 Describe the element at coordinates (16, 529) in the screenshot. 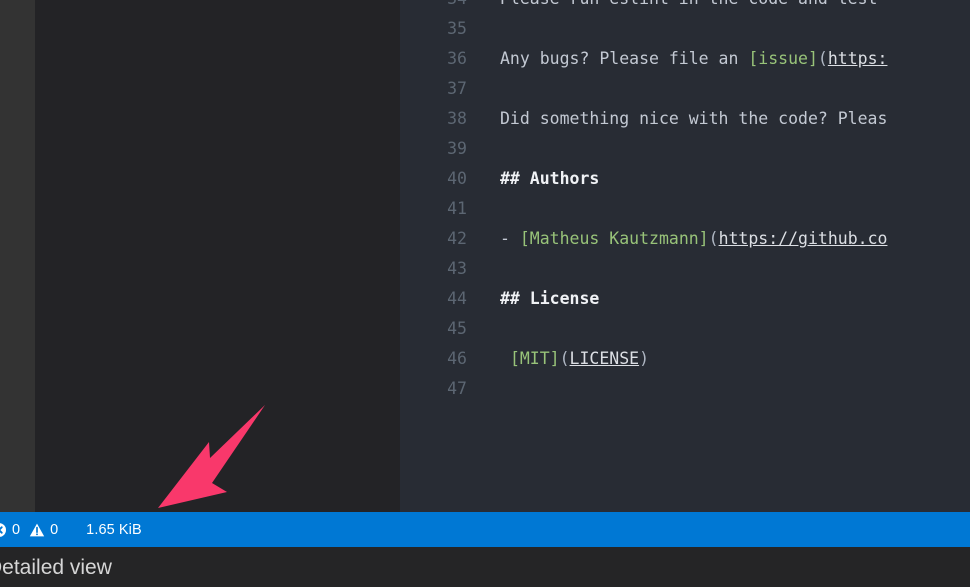

I see `error-count: 0` at that location.